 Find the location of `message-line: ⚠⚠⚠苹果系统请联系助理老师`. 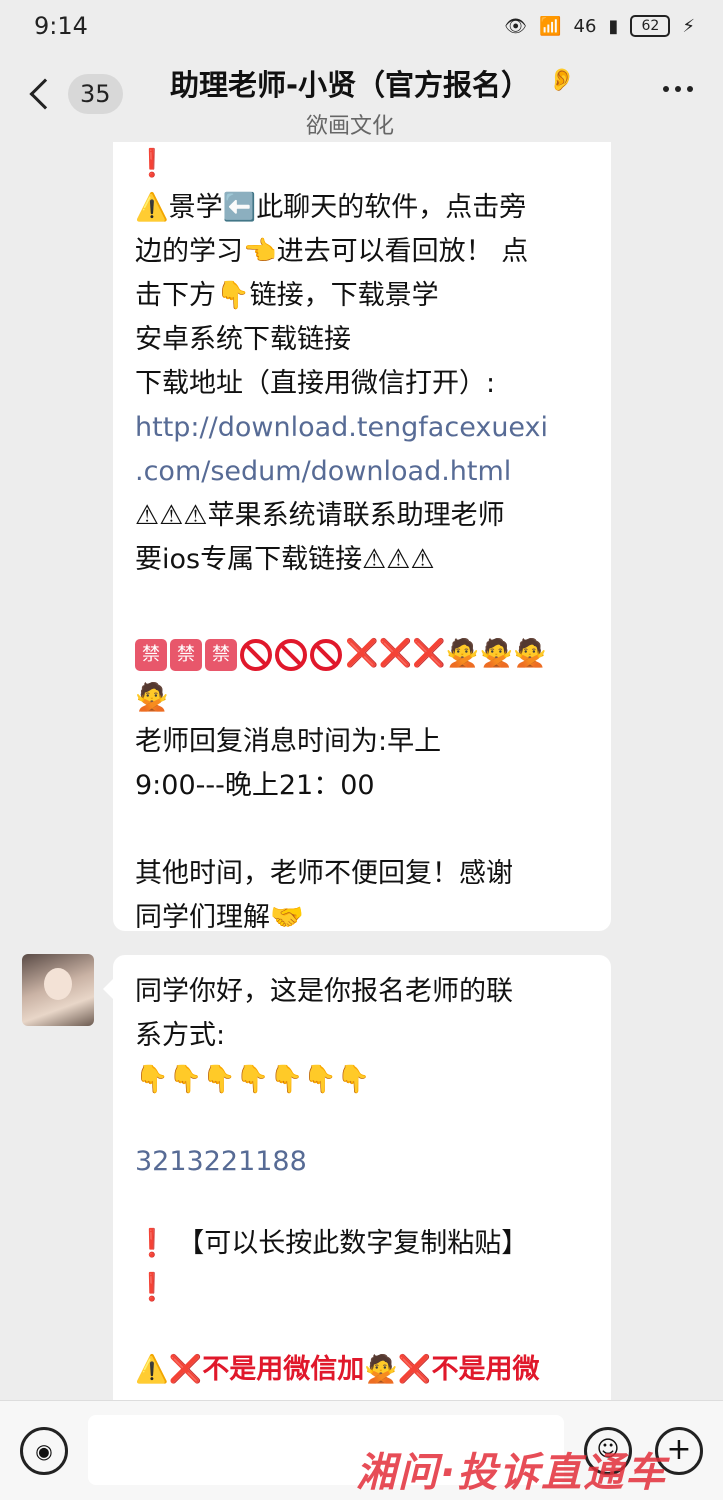

message-line: ⚠⚠⚠苹果系统请联系助理老师 is located at coordinates (320, 515).